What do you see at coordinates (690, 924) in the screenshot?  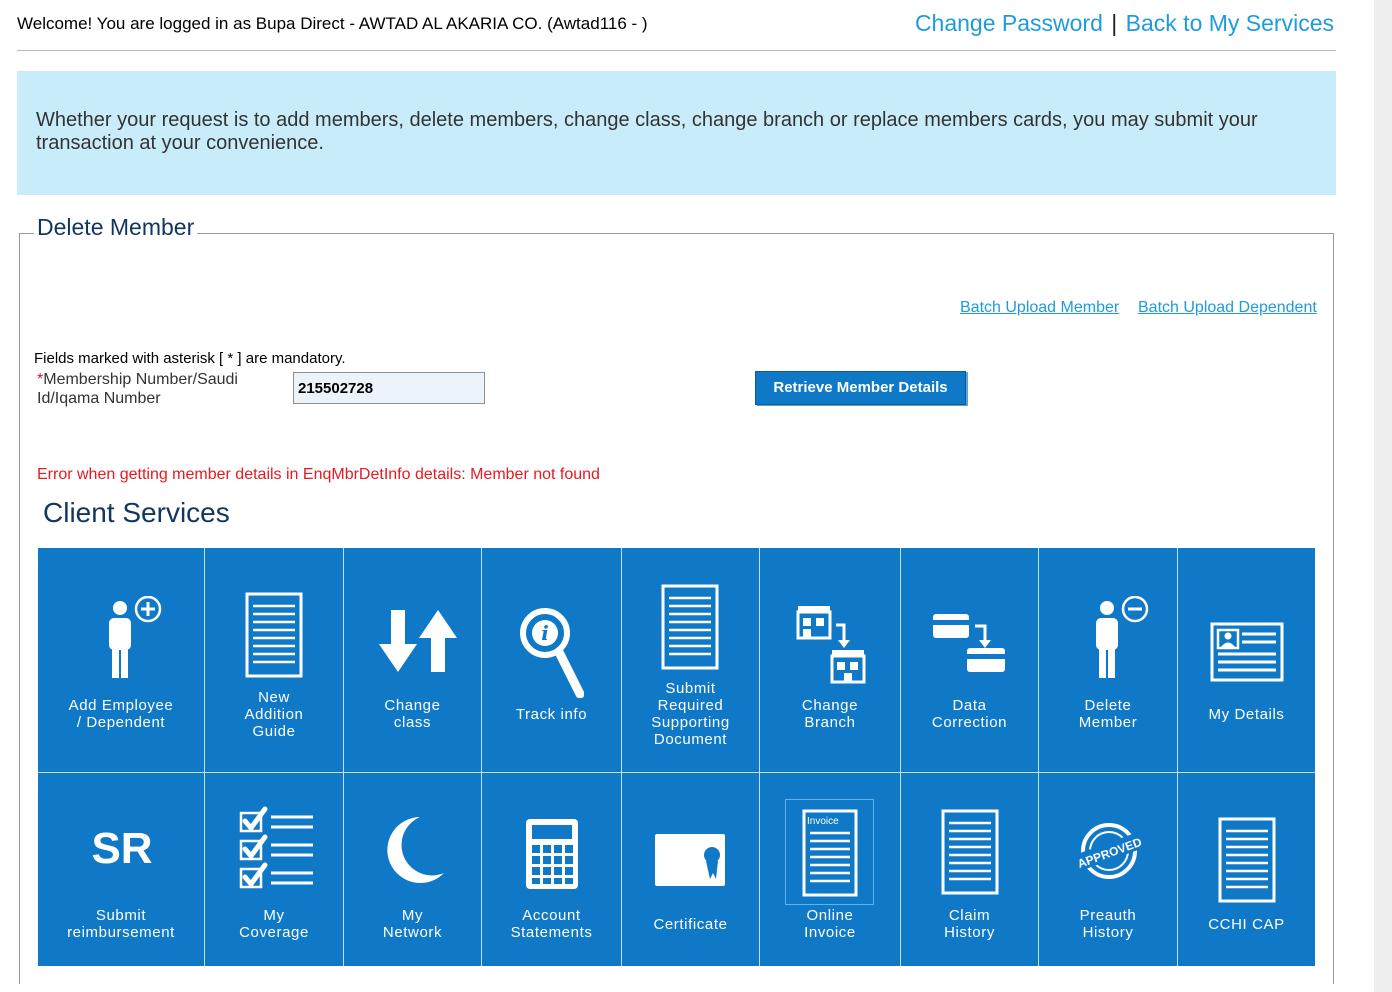 I see `tile-label-line: Certificate` at bounding box center [690, 924].